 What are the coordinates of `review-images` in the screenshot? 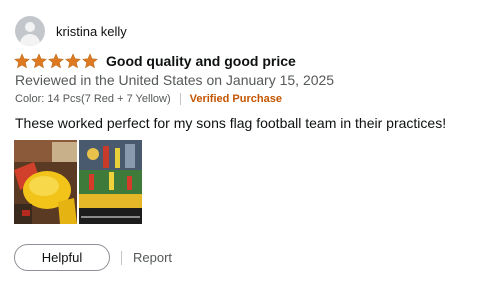 It's located at (79, 182).